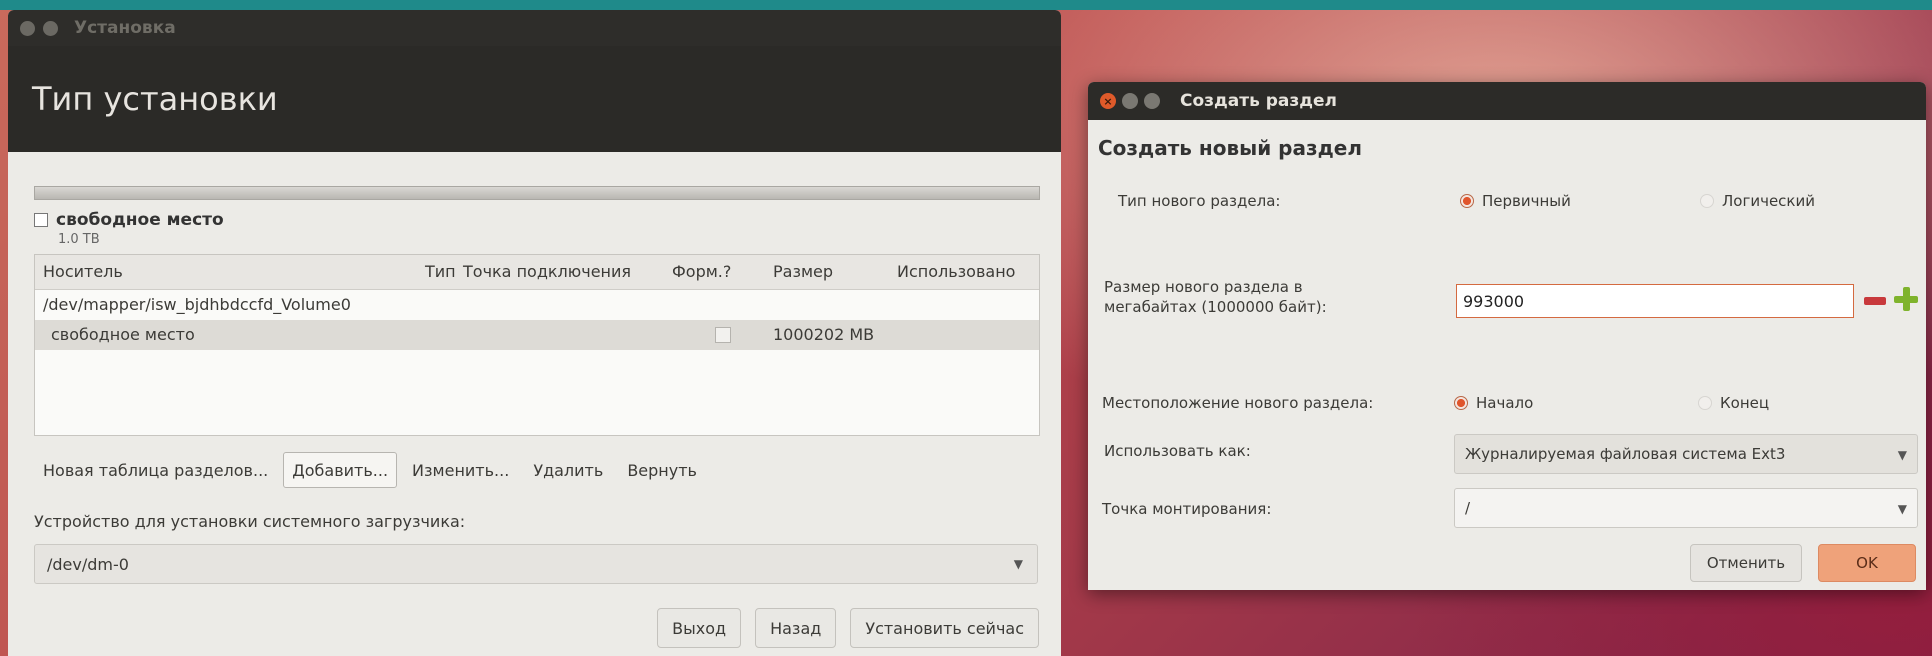 Image resolution: width=1932 pixels, height=656 pixels. I want to click on page-title: Тип установки, so click(155, 99).